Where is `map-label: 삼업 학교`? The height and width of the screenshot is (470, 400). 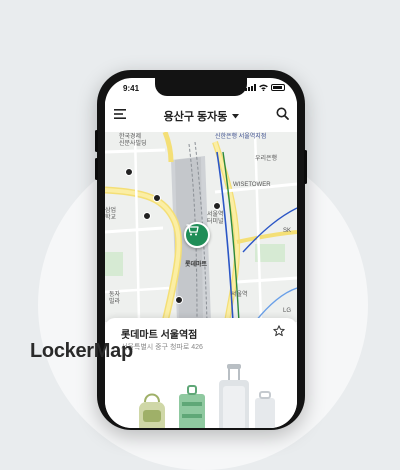
map-label: 삼업 학교 is located at coordinates (111, 214).